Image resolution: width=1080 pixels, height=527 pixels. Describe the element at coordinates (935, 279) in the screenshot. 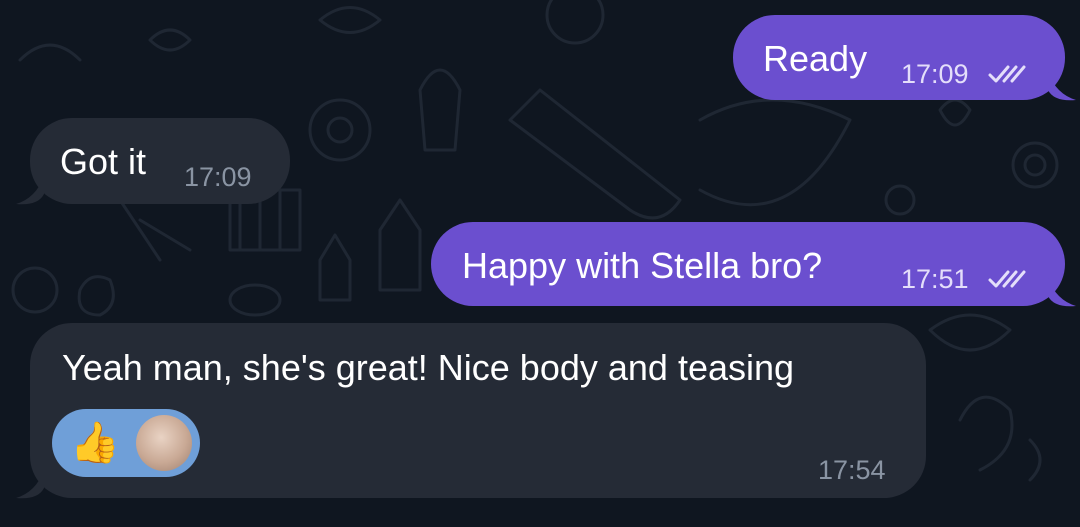

I see `message-time: 17:51` at that location.